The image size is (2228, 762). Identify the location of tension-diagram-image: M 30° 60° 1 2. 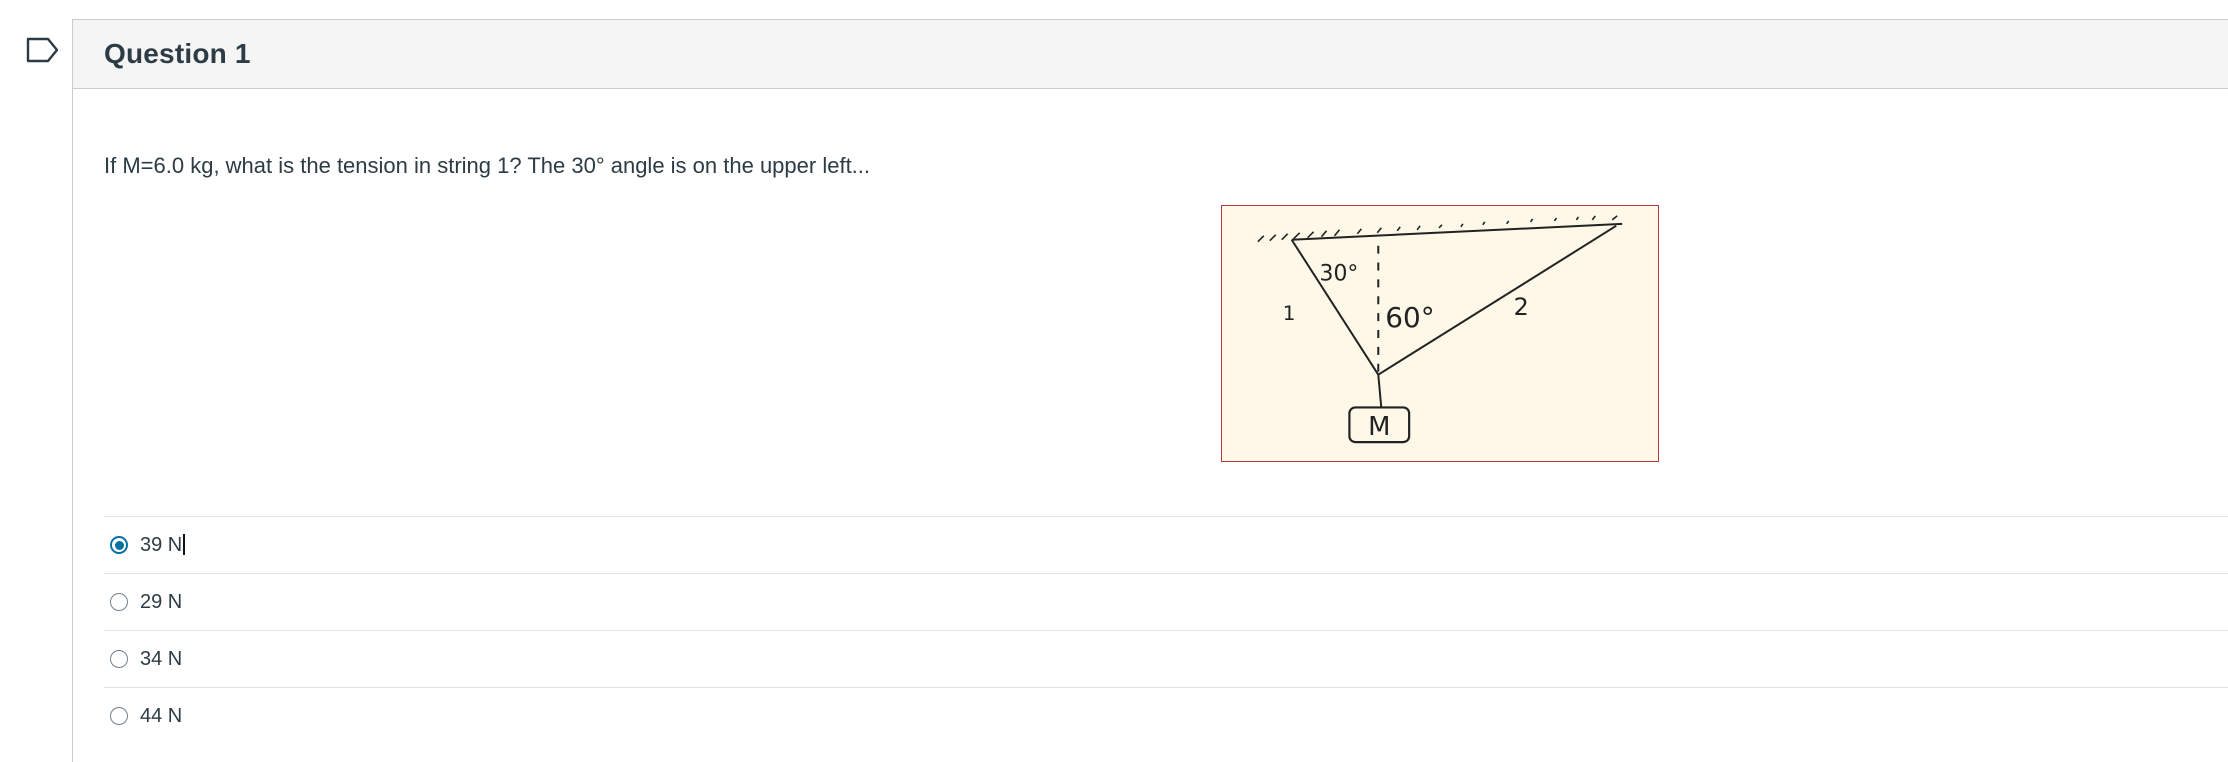
(1440, 333).